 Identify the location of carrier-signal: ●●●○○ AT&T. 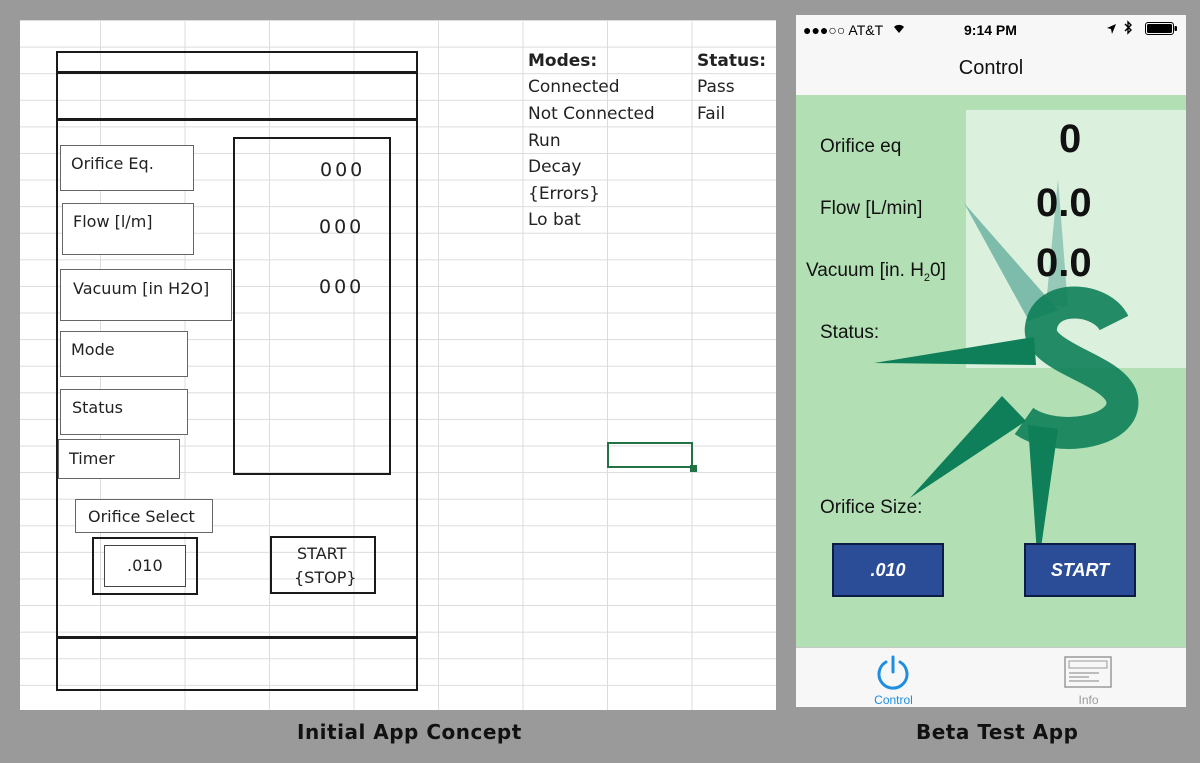
(843, 30).